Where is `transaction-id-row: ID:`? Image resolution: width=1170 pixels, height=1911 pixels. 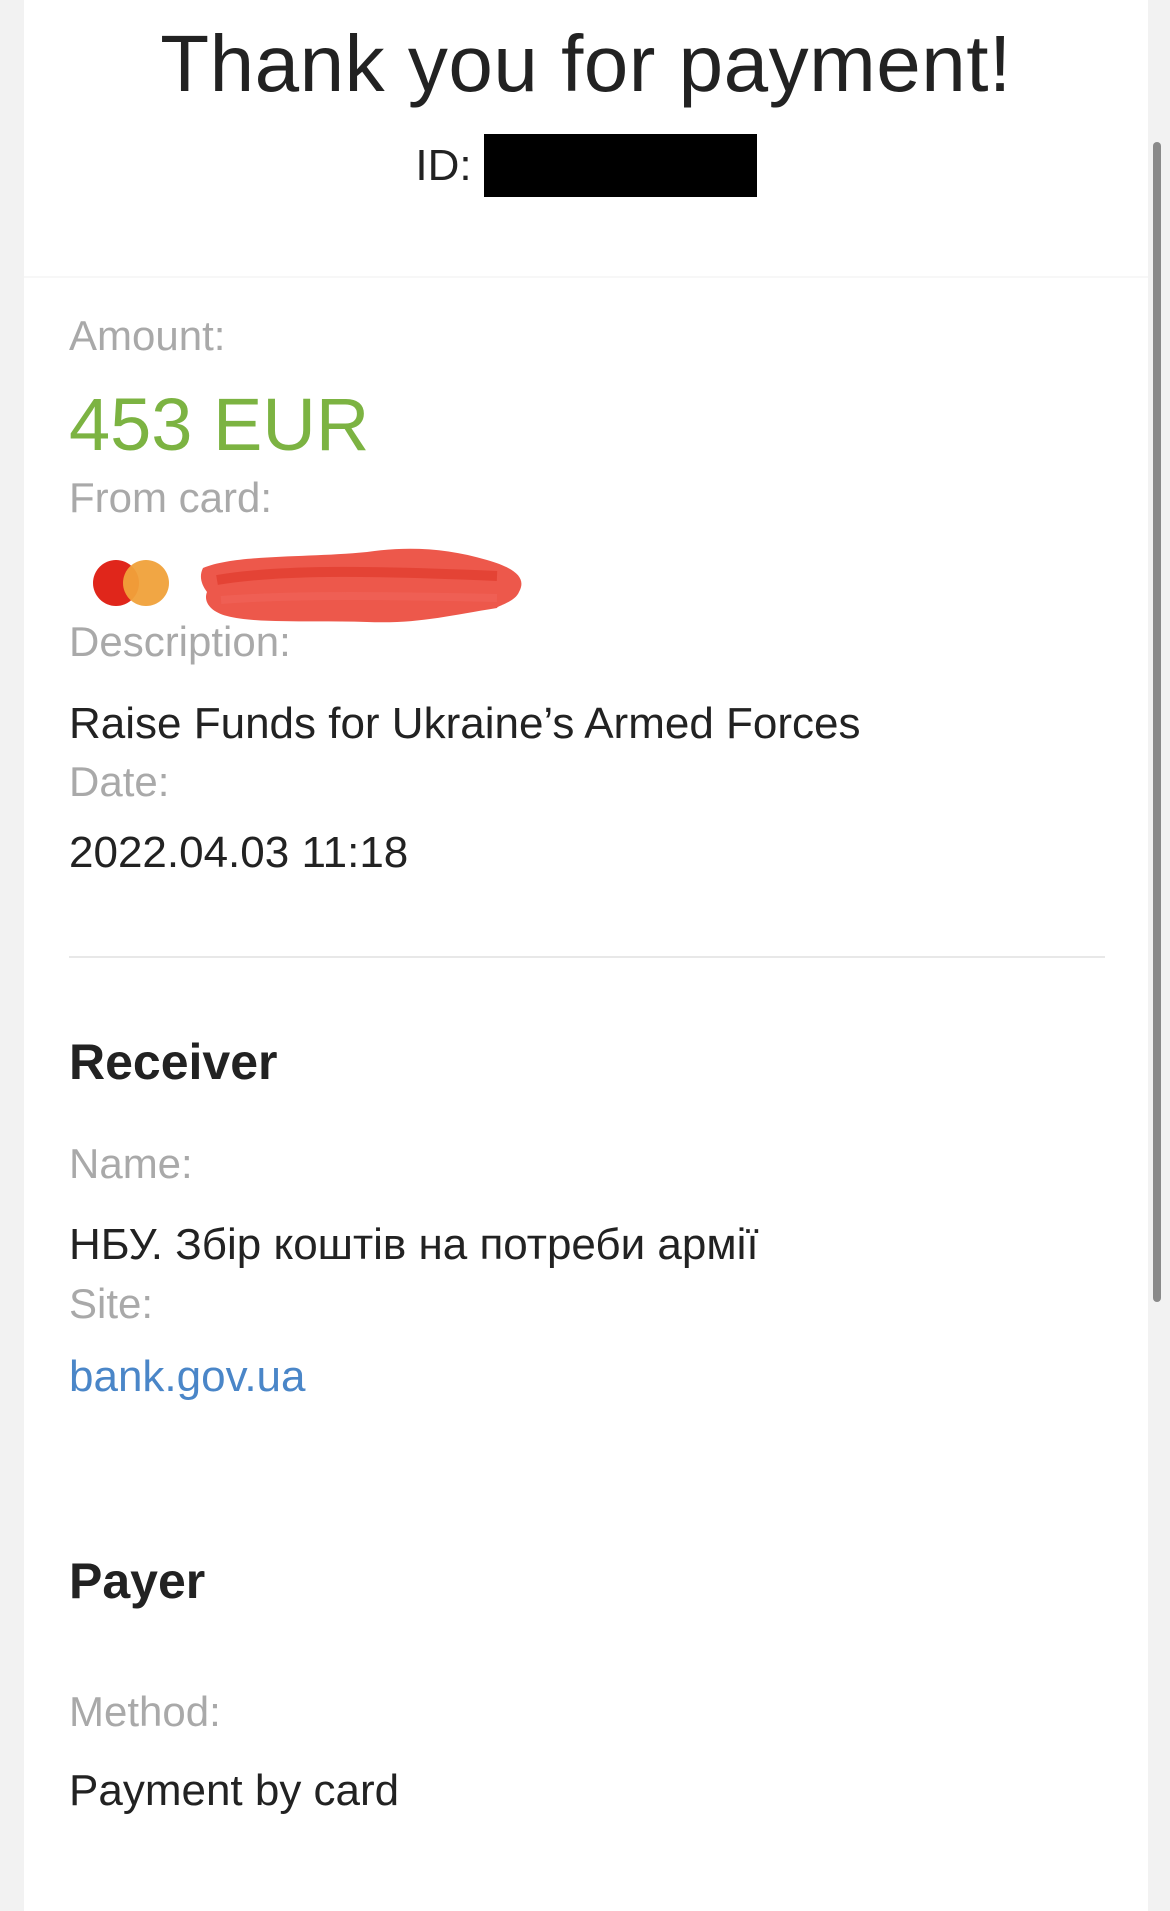 transaction-id-row: ID: is located at coordinates (586, 165).